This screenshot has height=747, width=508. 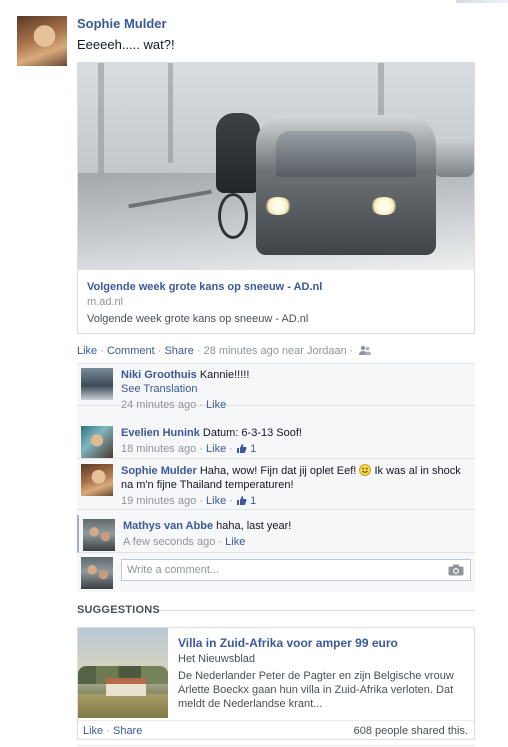 I want to click on commenter-name-link: Sophie Mulder, so click(x=159, y=471).